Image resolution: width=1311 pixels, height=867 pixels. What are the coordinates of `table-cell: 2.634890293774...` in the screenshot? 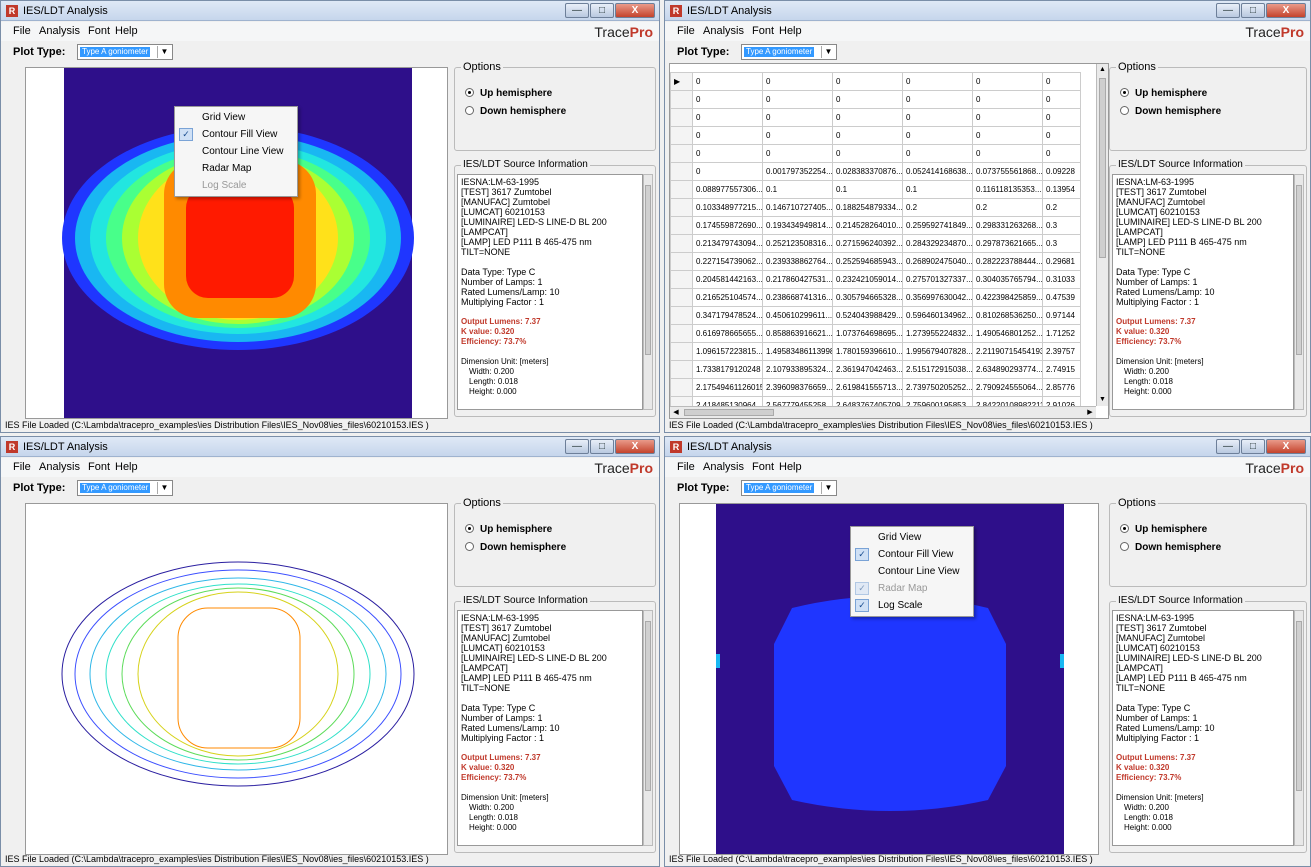 It's located at (1007, 369).